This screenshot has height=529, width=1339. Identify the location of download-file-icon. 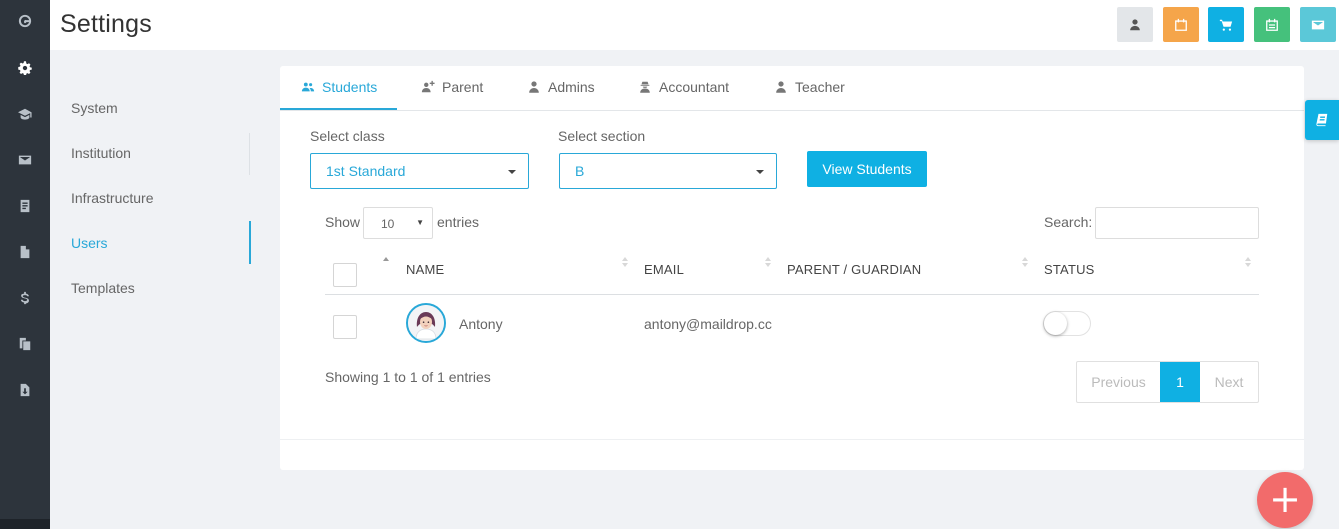
(25, 390).